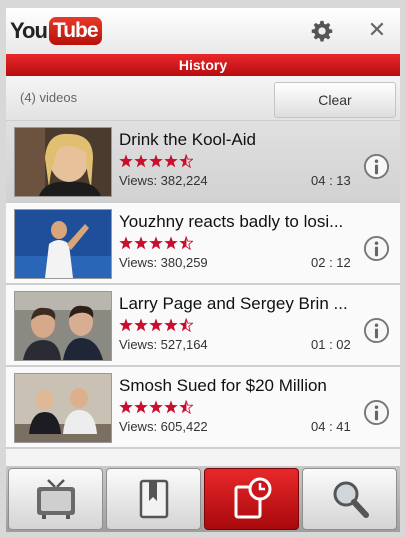 The image size is (406, 537). Describe the element at coordinates (331, 262) in the screenshot. I see `video-duration: 02 : 12` at that location.